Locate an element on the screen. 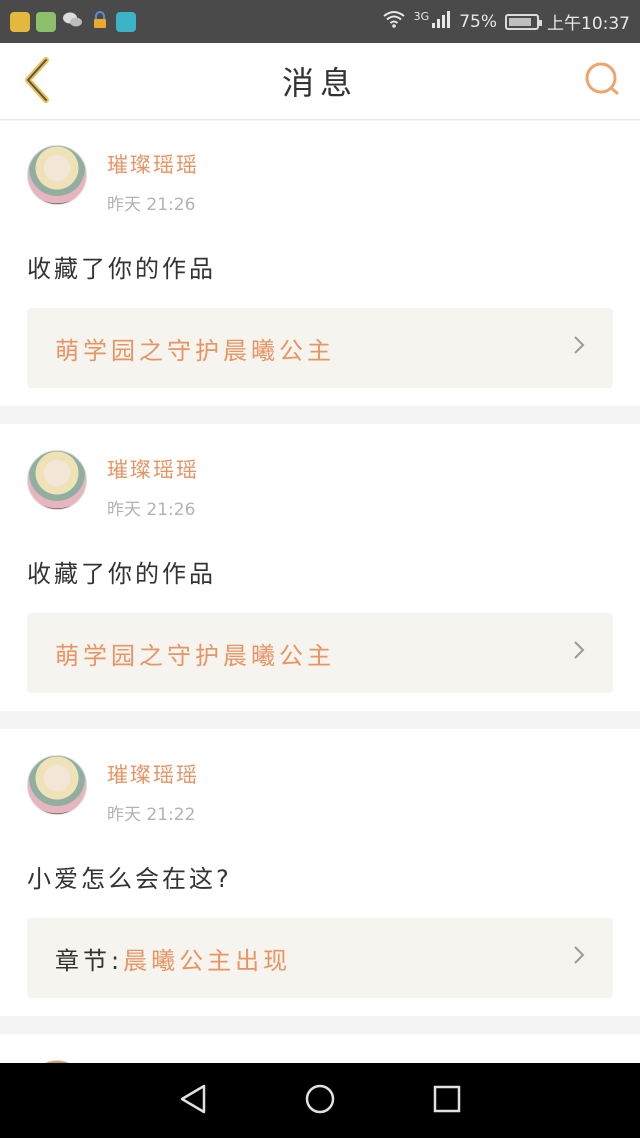 The image size is (640, 1138). calendar-icon is located at coordinates (46, 21).